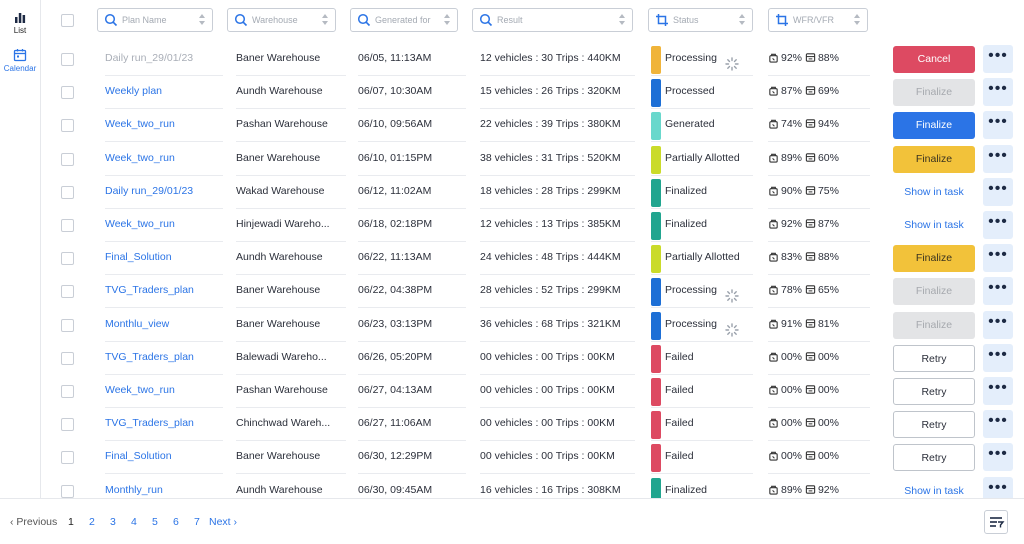 This screenshot has height=544, width=1024. Describe the element at coordinates (155, 522) in the screenshot. I see `page-number-link: 5` at that location.